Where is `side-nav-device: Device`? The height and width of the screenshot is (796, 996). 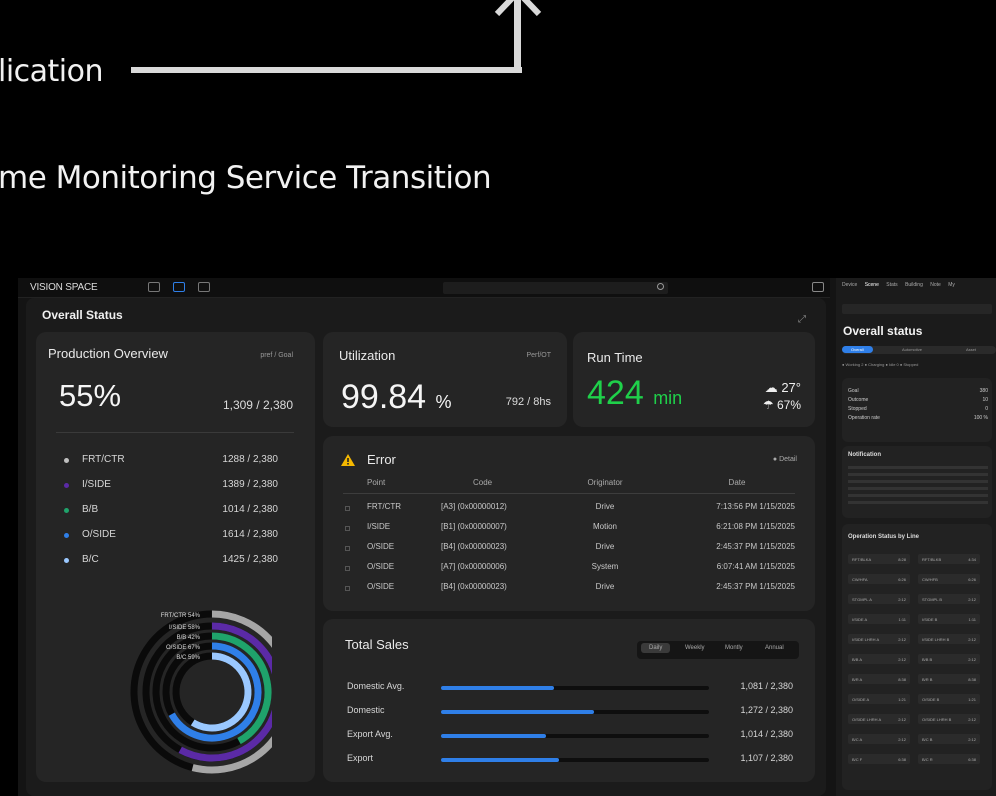
side-nav-device: Device is located at coordinates (849, 285).